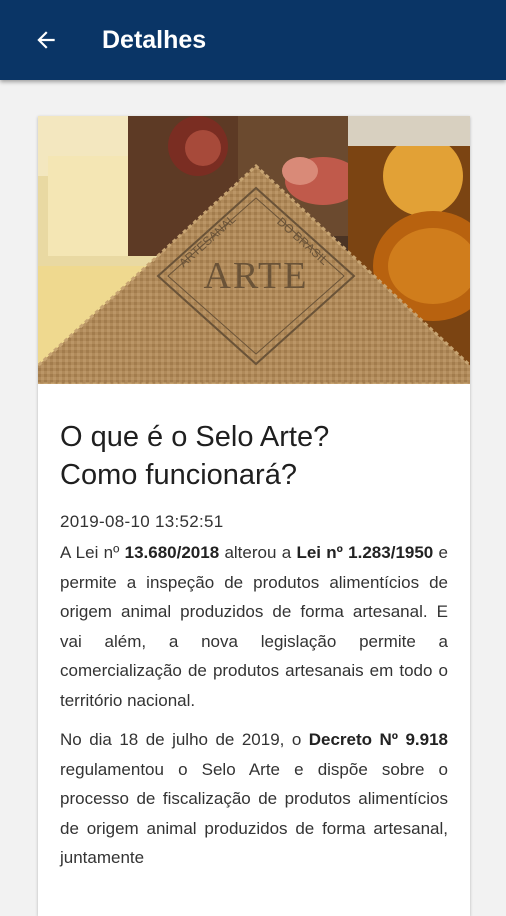 Image resolution: width=506 pixels, height=916 pixels. What do you see at coordinates (172, 552) in the screenshot?
I see `law-number-link: 13.680/2018` at bounding box center [172, 552].